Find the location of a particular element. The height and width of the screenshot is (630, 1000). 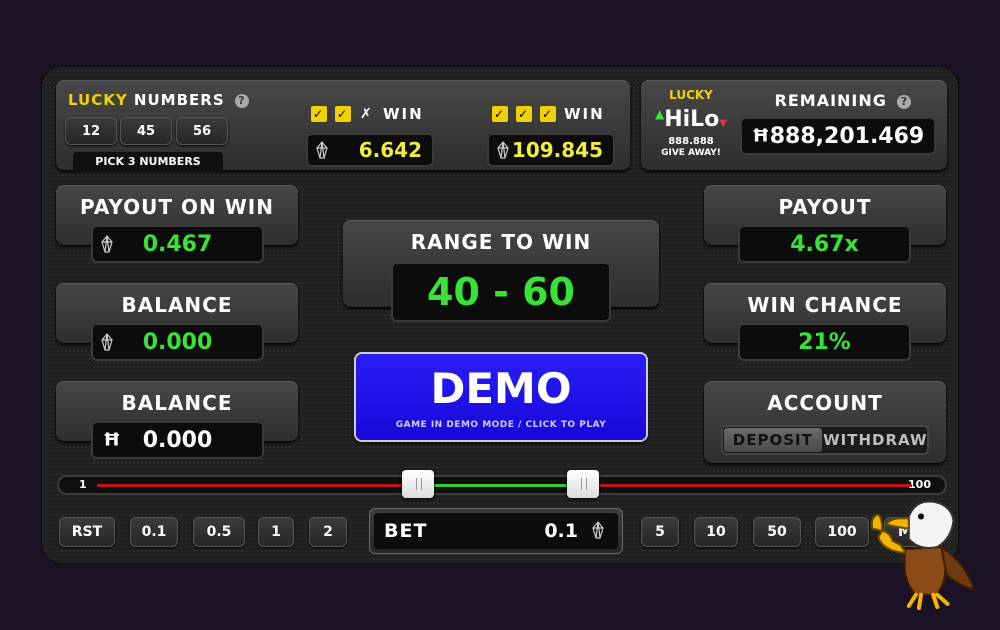

balance-eos-value: 0.000 is located at coordinates (177, 342).